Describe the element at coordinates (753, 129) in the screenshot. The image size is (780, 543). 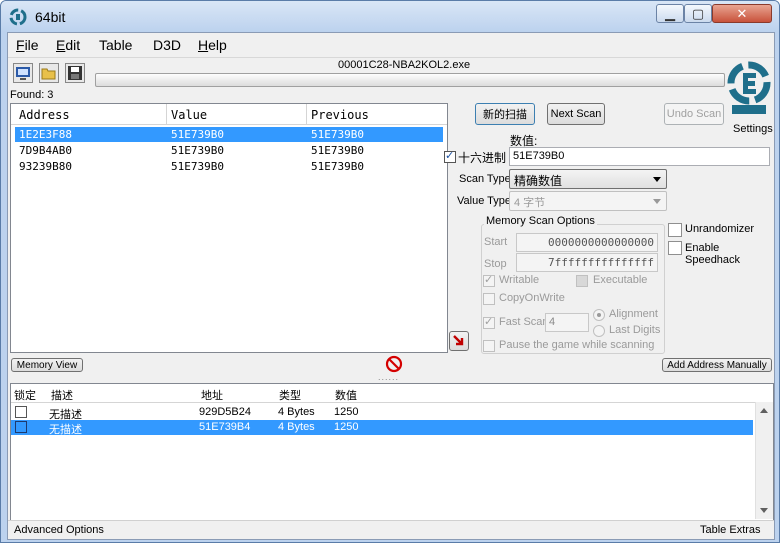
I see `settings-label: Settings` at that location.